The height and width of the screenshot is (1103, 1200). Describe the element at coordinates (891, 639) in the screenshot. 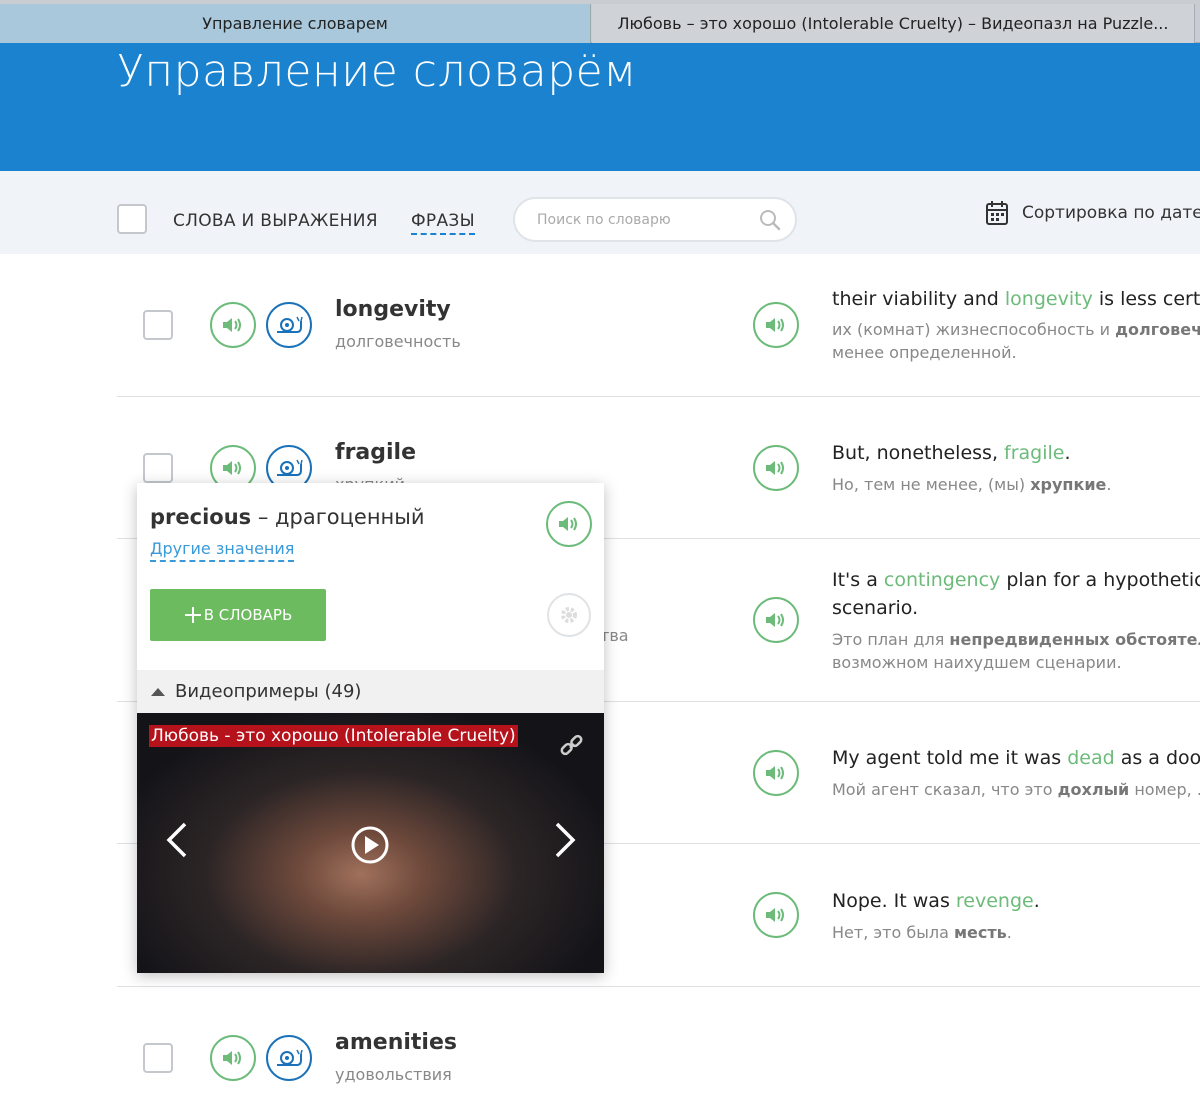

I see `translation-text: Это план для` at that location.